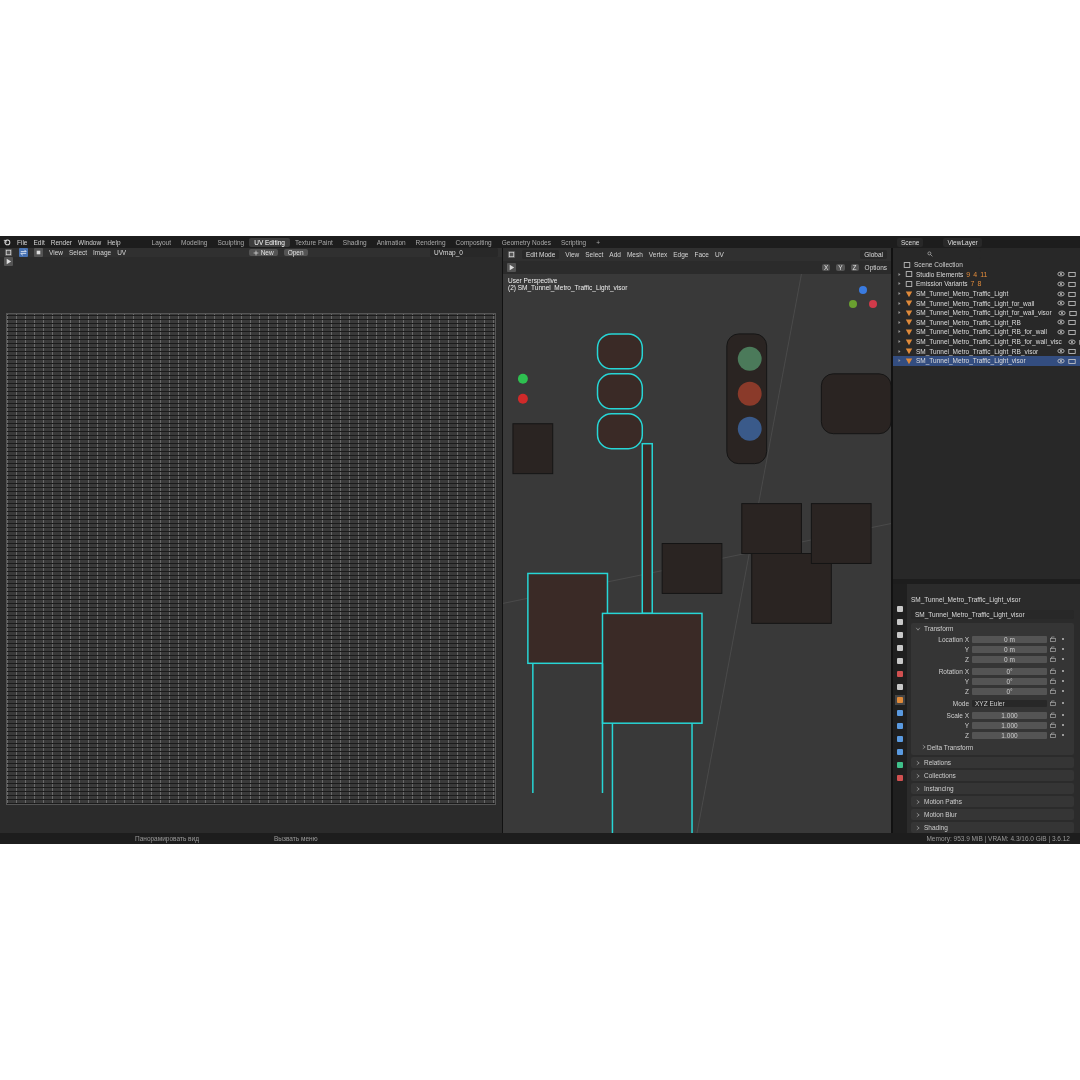 This screenshot has width=1080, height=1080. I want to click on search-icon, so click(930, 254).